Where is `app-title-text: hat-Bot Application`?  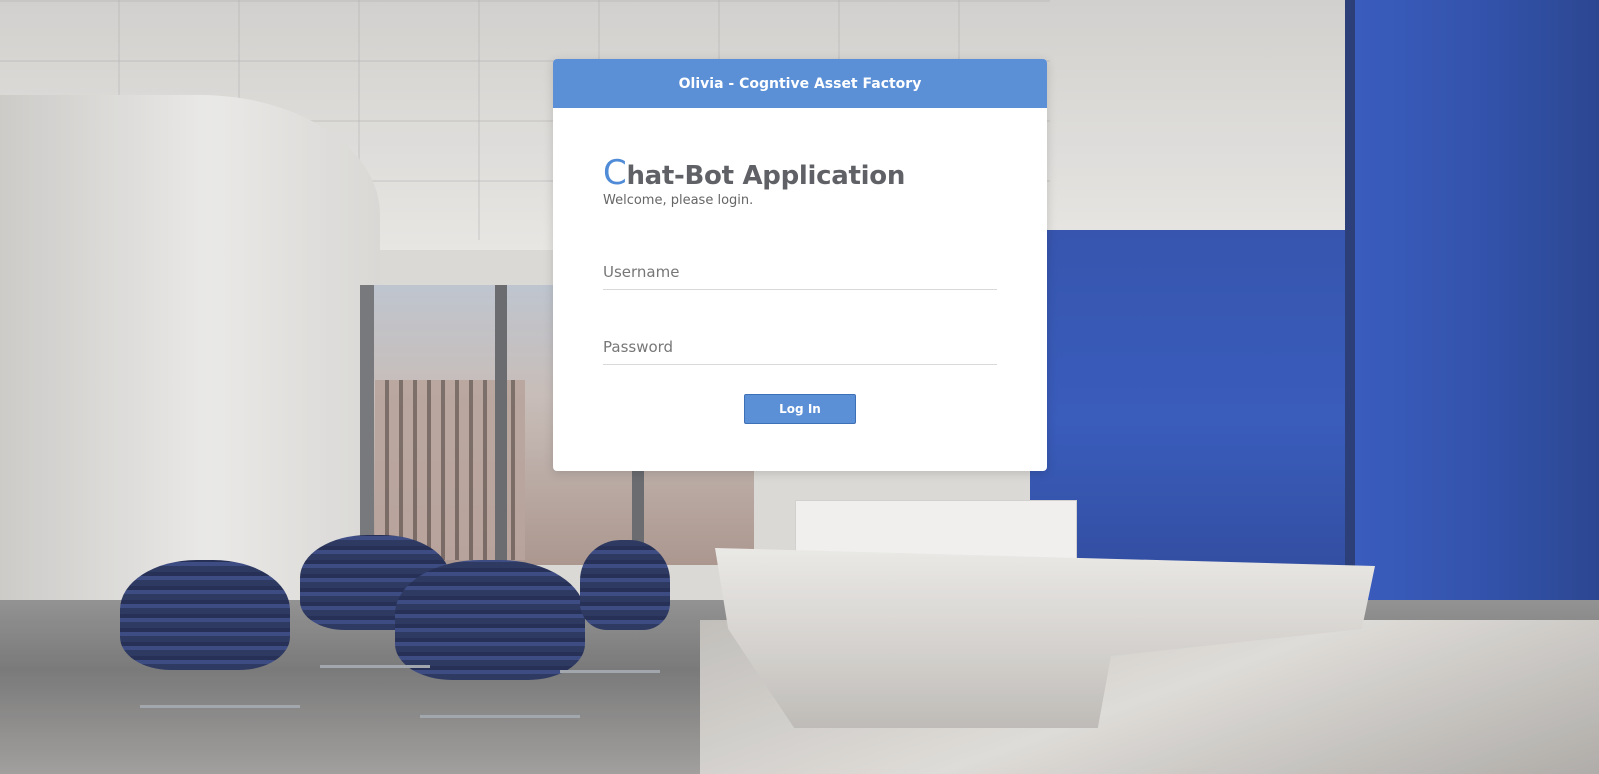 app-title-text: hat-Bot Application is located at coordinates (766, 176).